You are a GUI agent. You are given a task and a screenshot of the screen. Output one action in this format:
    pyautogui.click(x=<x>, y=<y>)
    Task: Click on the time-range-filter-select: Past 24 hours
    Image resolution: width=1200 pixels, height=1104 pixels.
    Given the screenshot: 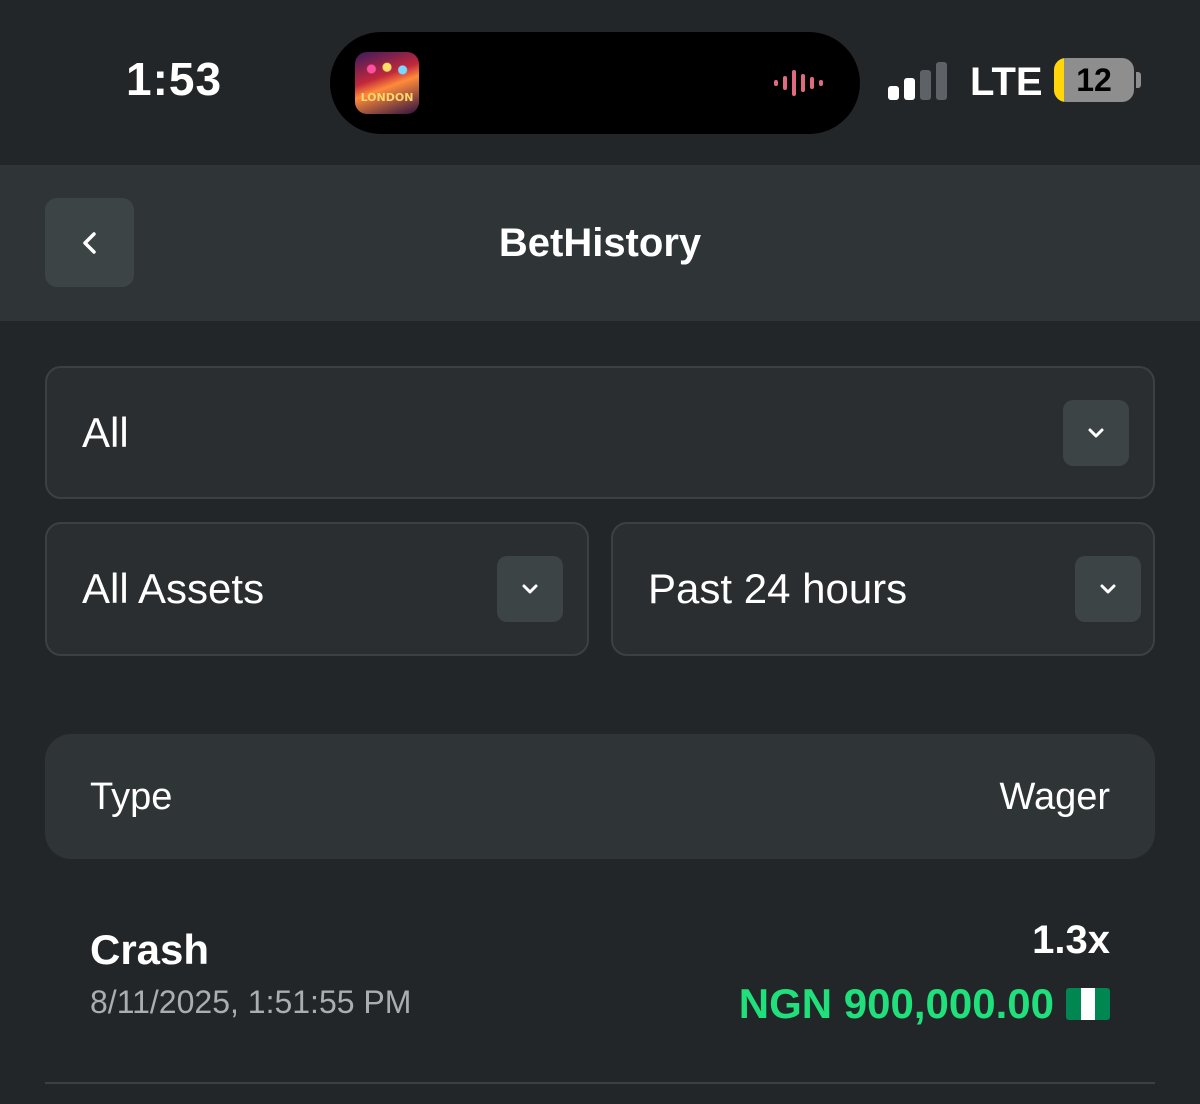 What is the action you would take?
    pyautogui.click(x=883, y=589)
    